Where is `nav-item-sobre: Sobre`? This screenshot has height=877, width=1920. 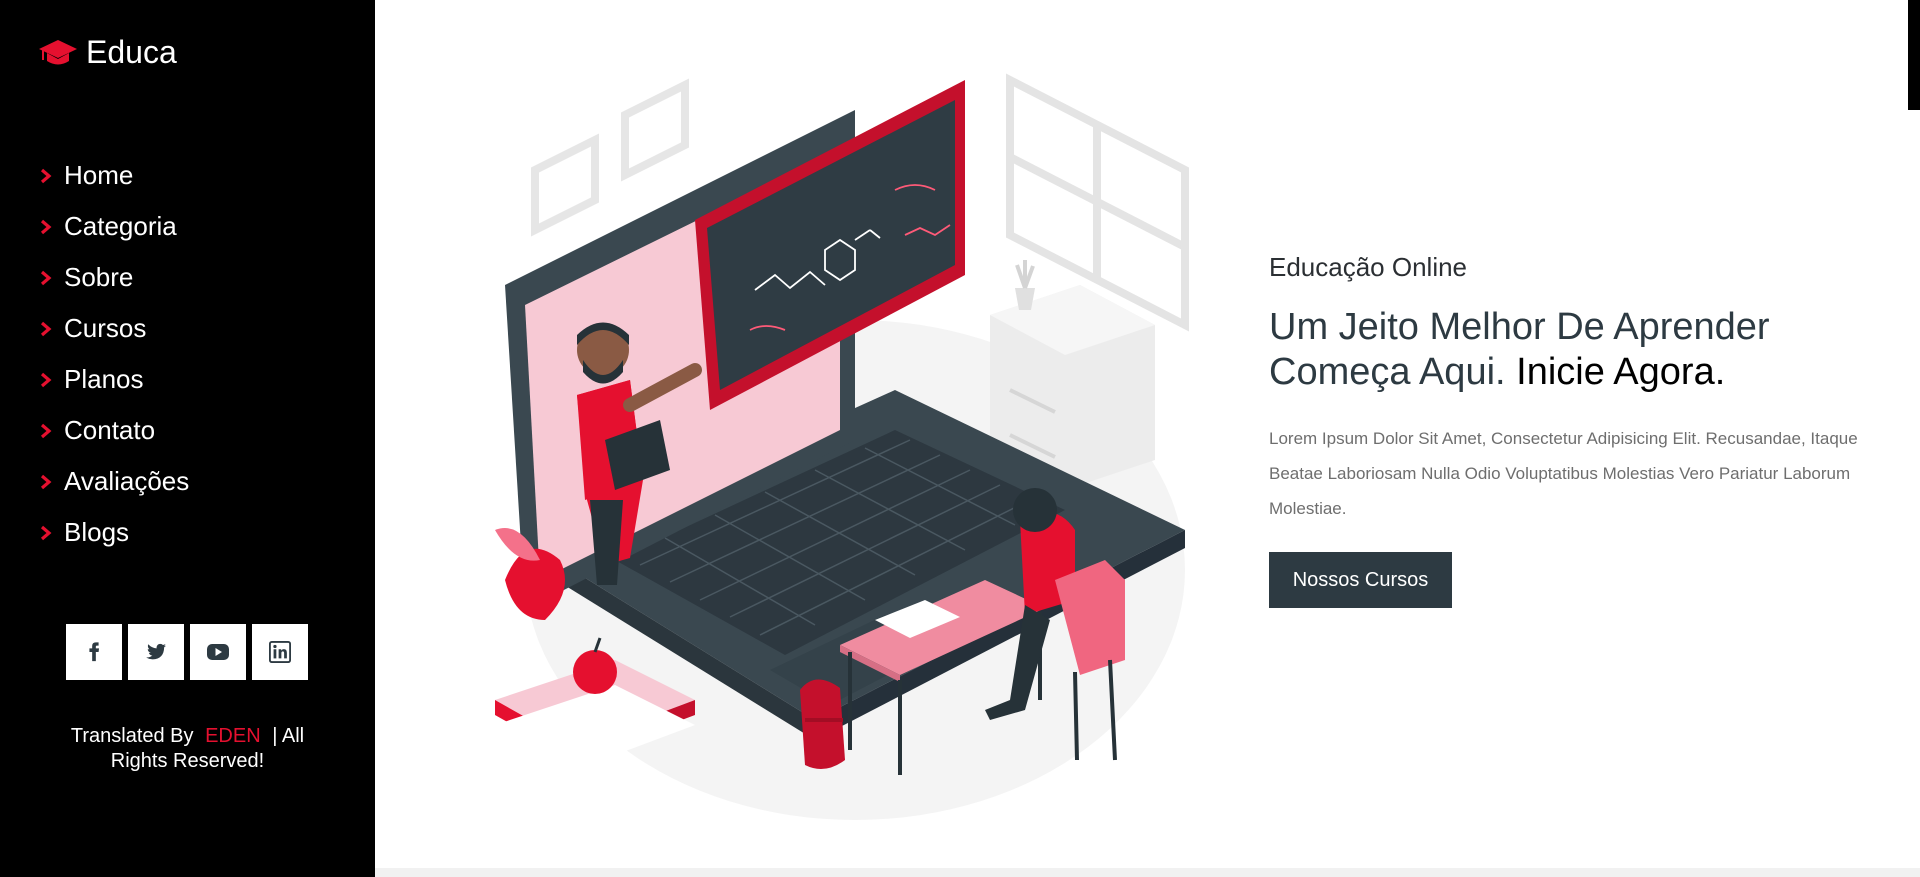
nav-item-sobre: Sobre is located at coordinates (113, 277).